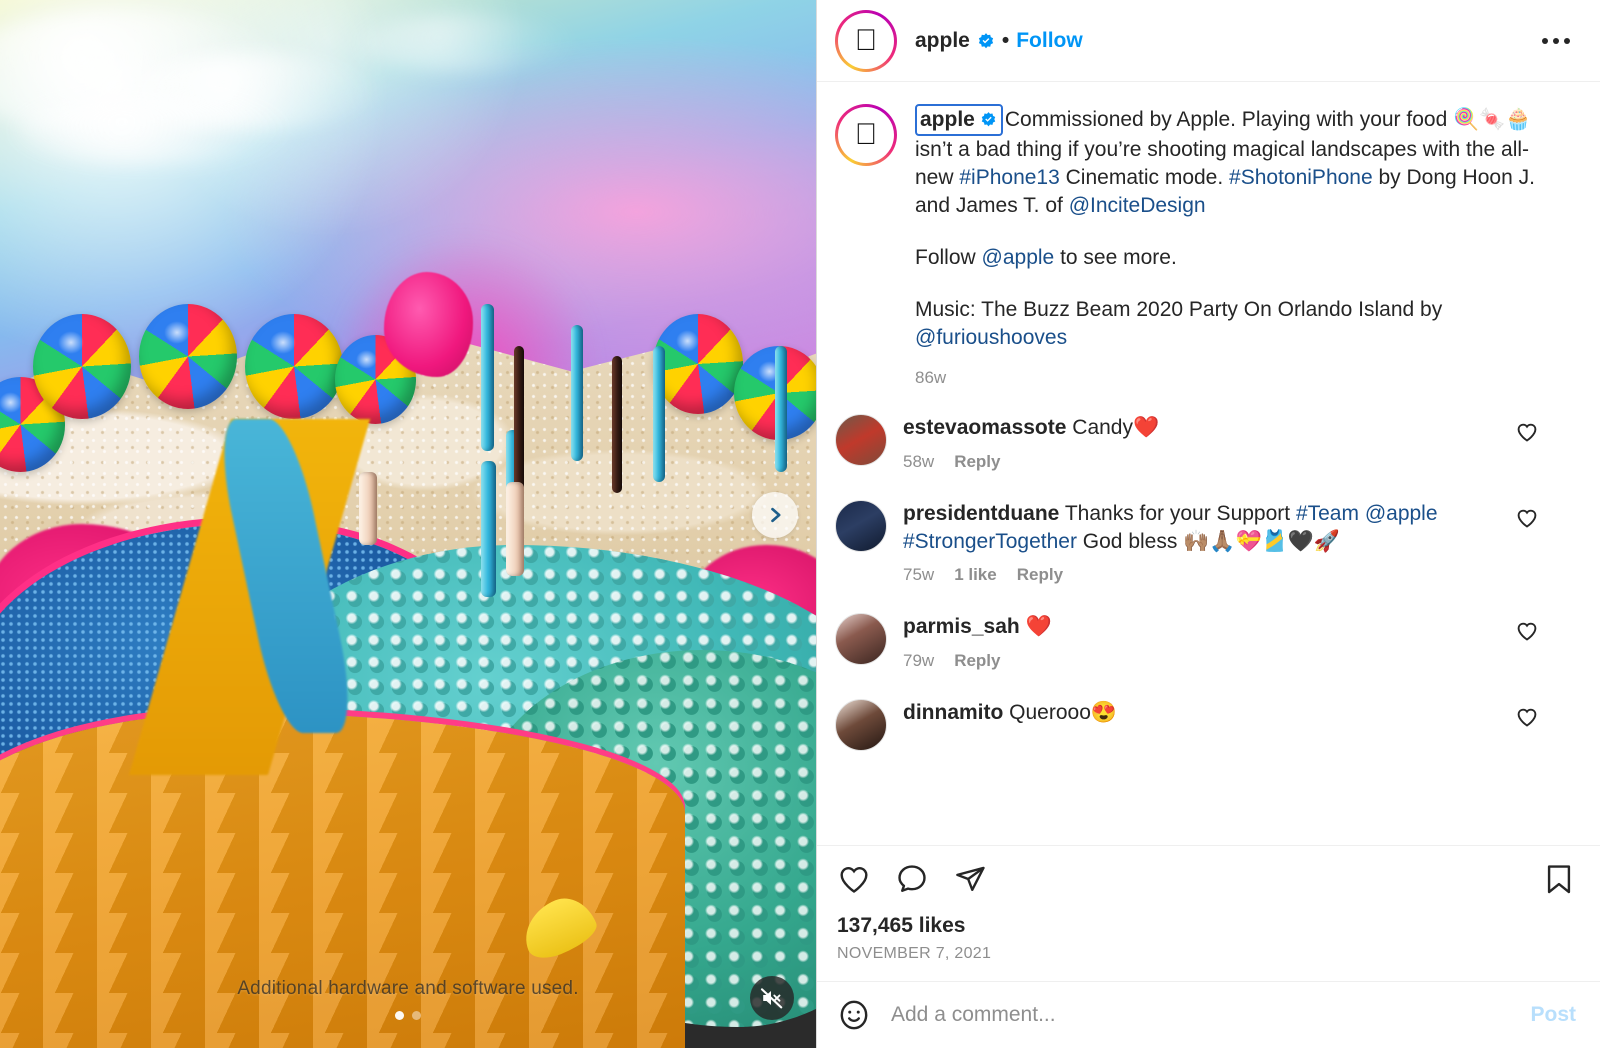 The width and height of the screenshot is (1600, 1048). What do you see at coordinates (416, 1015) in the screenshot?
I see `carousel-dot` at bounding box center [416, 1015].